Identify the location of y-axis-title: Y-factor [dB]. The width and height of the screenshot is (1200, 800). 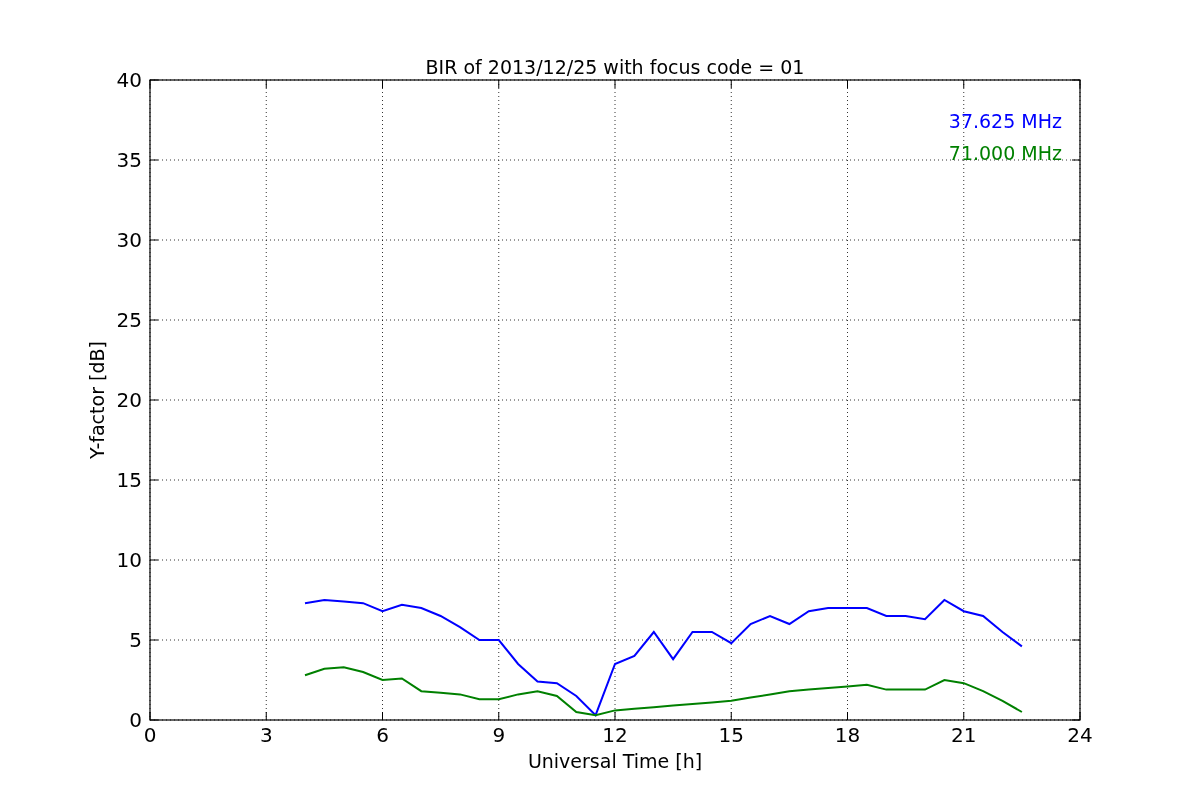
(97, 400).